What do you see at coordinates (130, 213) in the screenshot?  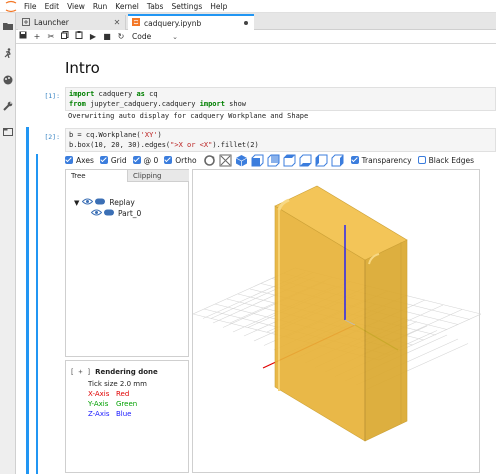 I see `tree-node-label: Part_0` at bounding box center [130, 213].